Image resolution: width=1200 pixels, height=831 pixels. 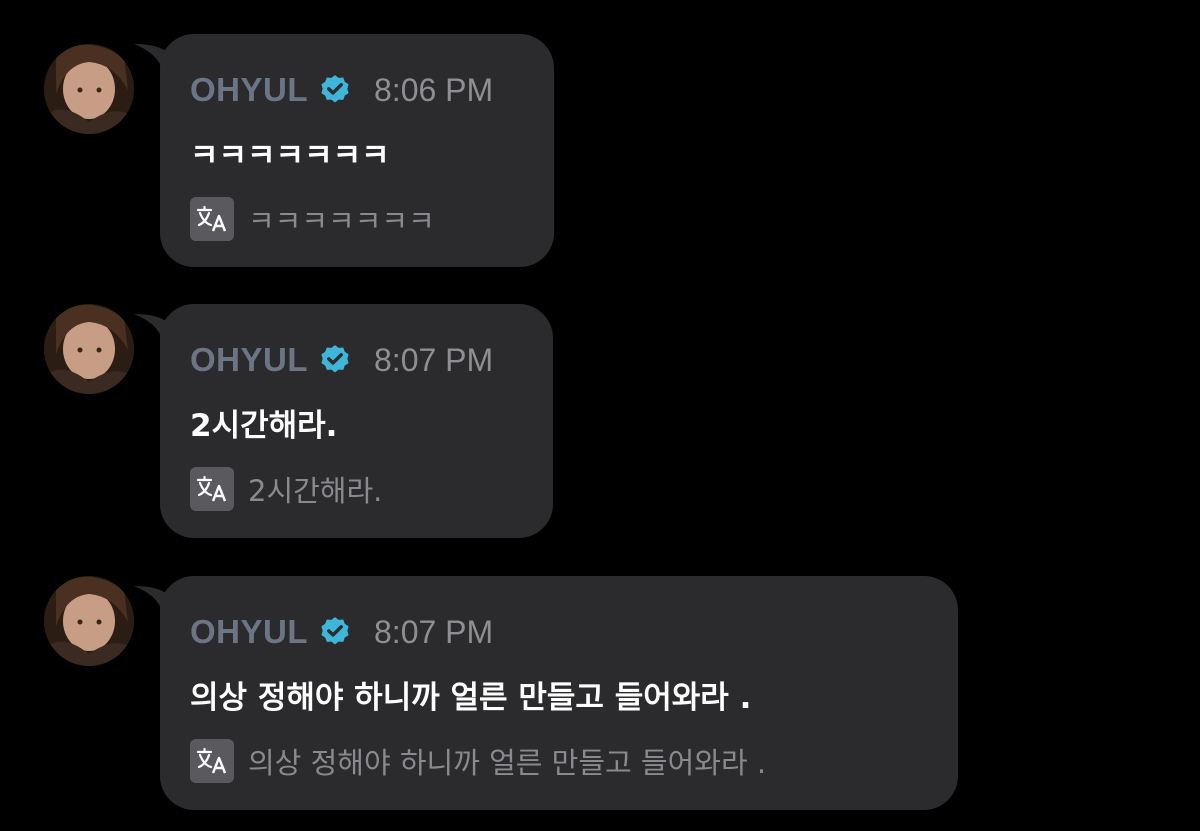 I want to click on message-text: 의상 정해야 하니까 얼른 만들고 들어와라 ., so click(x=471, y=698).